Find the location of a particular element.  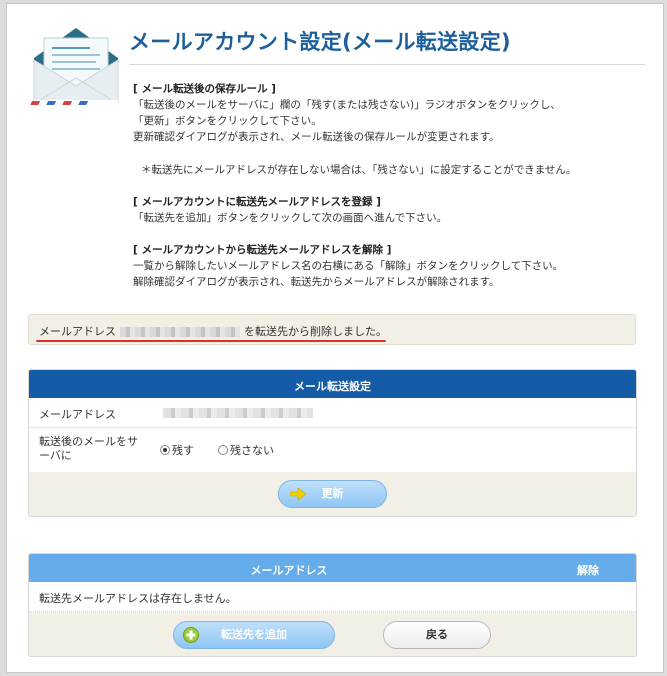

column-remove: 解除 is located at coordinates (588, 570).